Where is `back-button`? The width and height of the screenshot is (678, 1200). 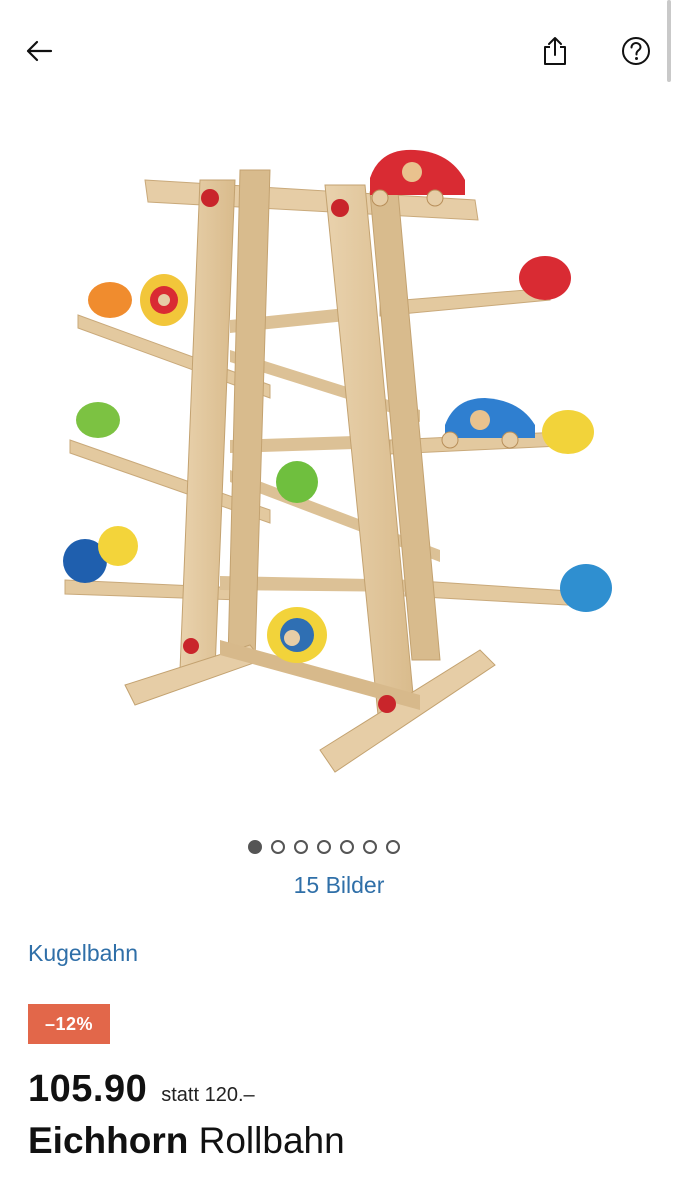 back-button is located at coordinates (39, 51).